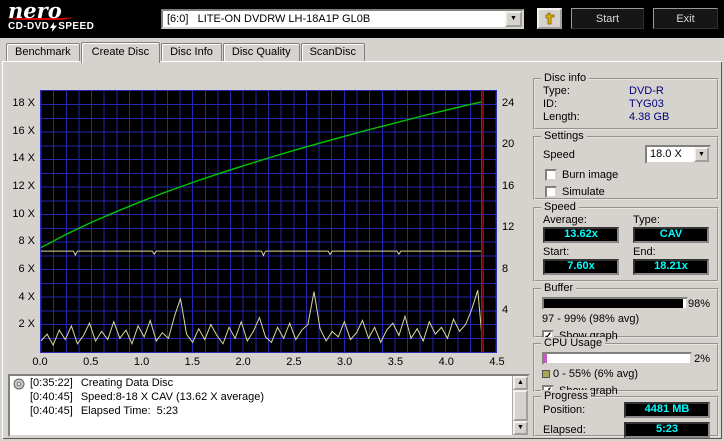 The width and height of the screenshot is (724, 441). I want to click on y-axis-left-label: 12 X, so click(23, 185).